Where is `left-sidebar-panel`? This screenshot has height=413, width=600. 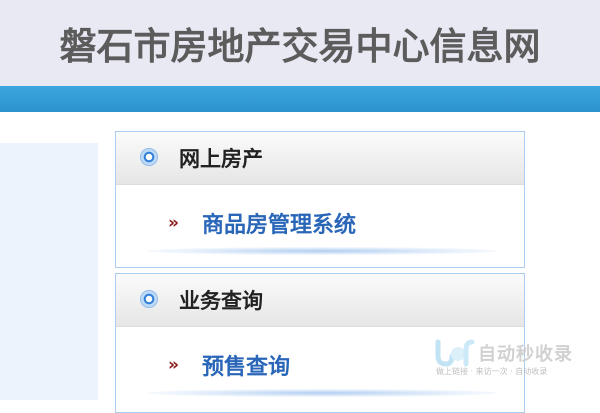
left-sidebar-panel is located at coordinates (49, 271).